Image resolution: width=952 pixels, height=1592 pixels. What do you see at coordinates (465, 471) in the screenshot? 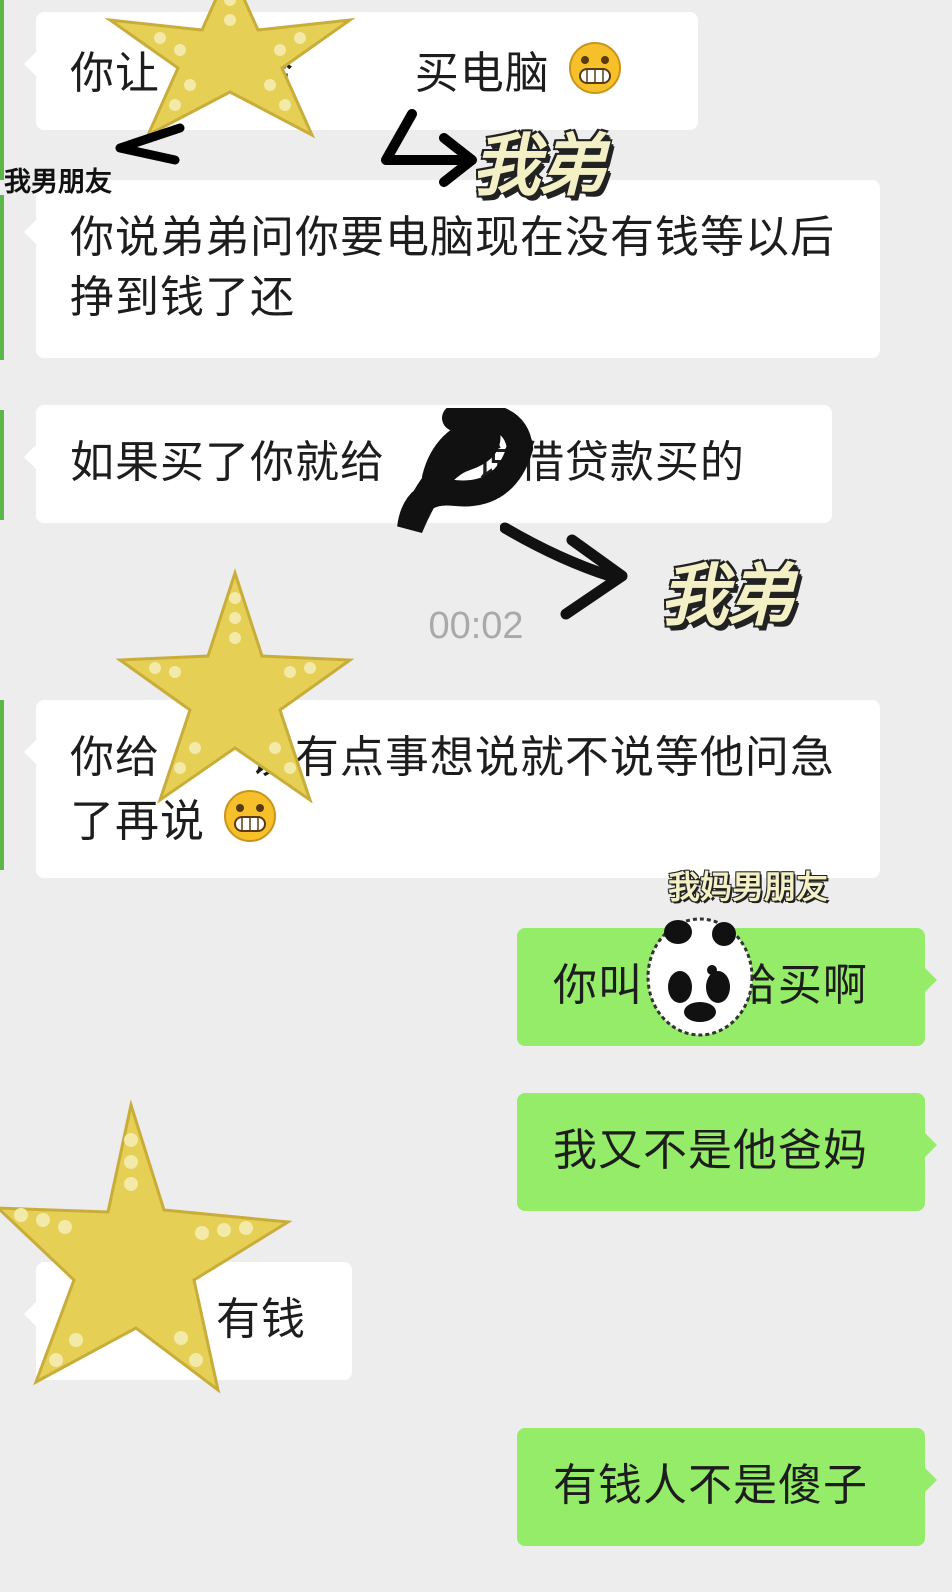
I see `redaction-scribble` at bounding box center [465, 471].